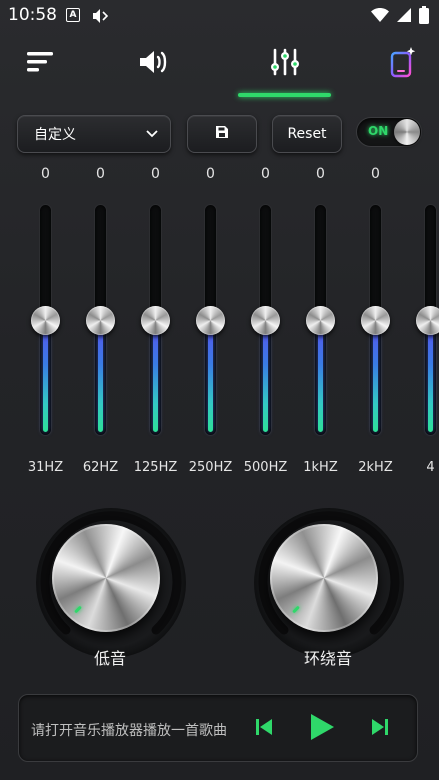 The height and width of the screenshot is (780, 439). What do you see at coordinates (284, 95) in the screenshot?
I see `active-tab-indicator` at bounding box center [284, 95].